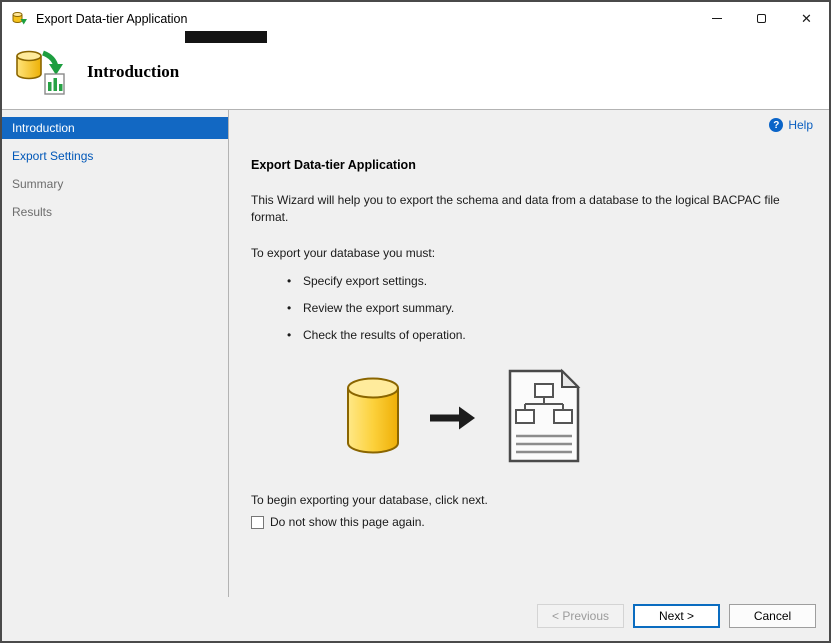 The height and width of the screenshot is (643, 831). What do you see at coordinates (580, 616) in the screenshot?
I see `previous-button: < Previous` at bounding box center [580, 616].